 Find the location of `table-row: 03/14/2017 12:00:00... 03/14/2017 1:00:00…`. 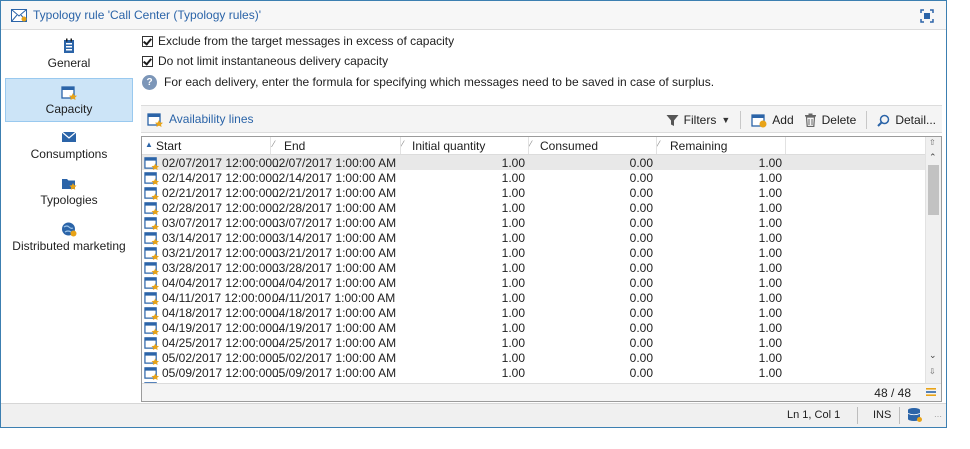

table-row: 03/14/2017 12:00:00... 03/14/2017 1:00:00… is located at coordinates (534, 237).